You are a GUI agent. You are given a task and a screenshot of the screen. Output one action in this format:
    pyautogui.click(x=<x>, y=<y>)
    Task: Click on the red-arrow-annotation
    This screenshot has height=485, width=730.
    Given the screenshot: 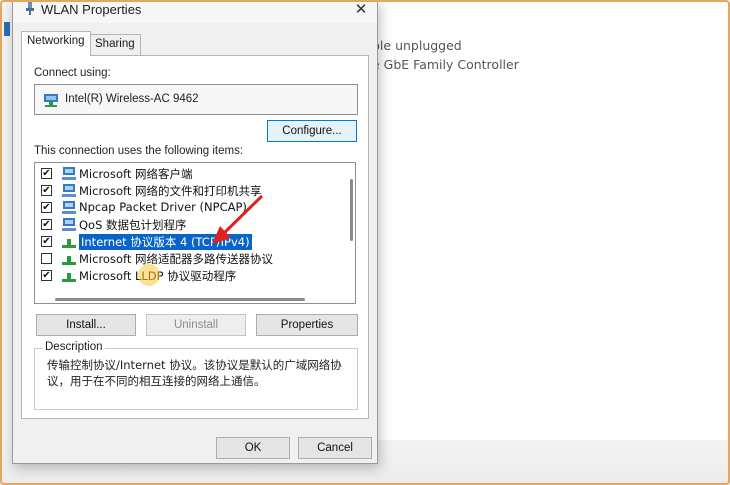 What is the action you would take?
    pyautogui.click(x=238, y=219)
    